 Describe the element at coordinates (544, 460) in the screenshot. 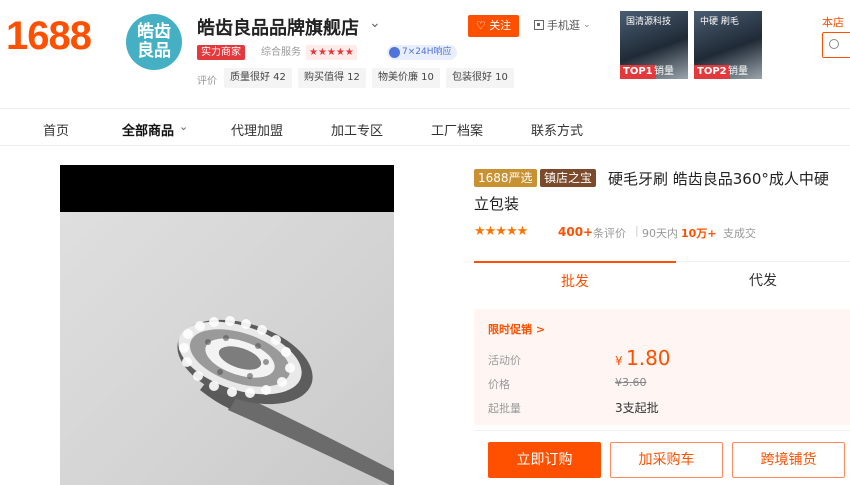

I see `buy-now-button: 立即订购` at that location.